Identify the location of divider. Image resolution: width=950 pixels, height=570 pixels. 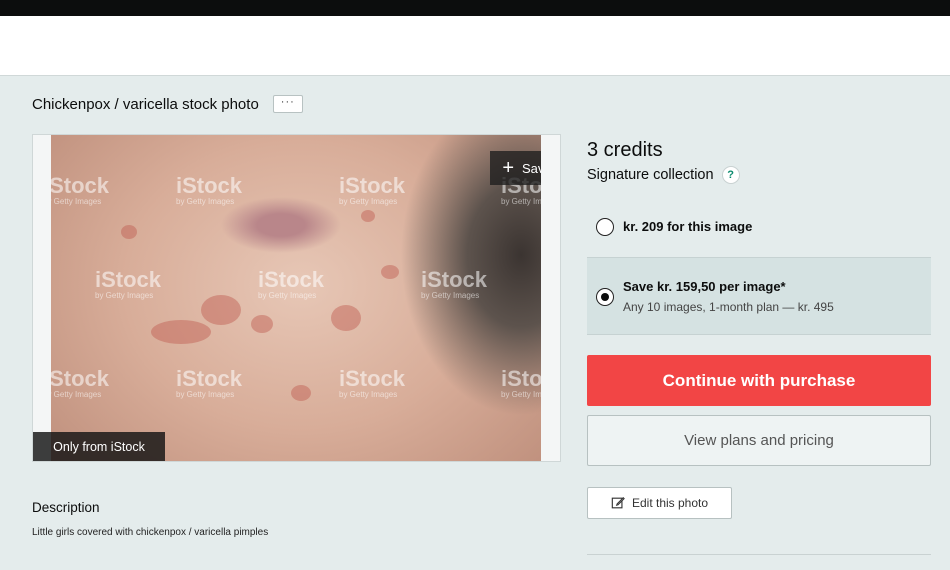
(759, 554).